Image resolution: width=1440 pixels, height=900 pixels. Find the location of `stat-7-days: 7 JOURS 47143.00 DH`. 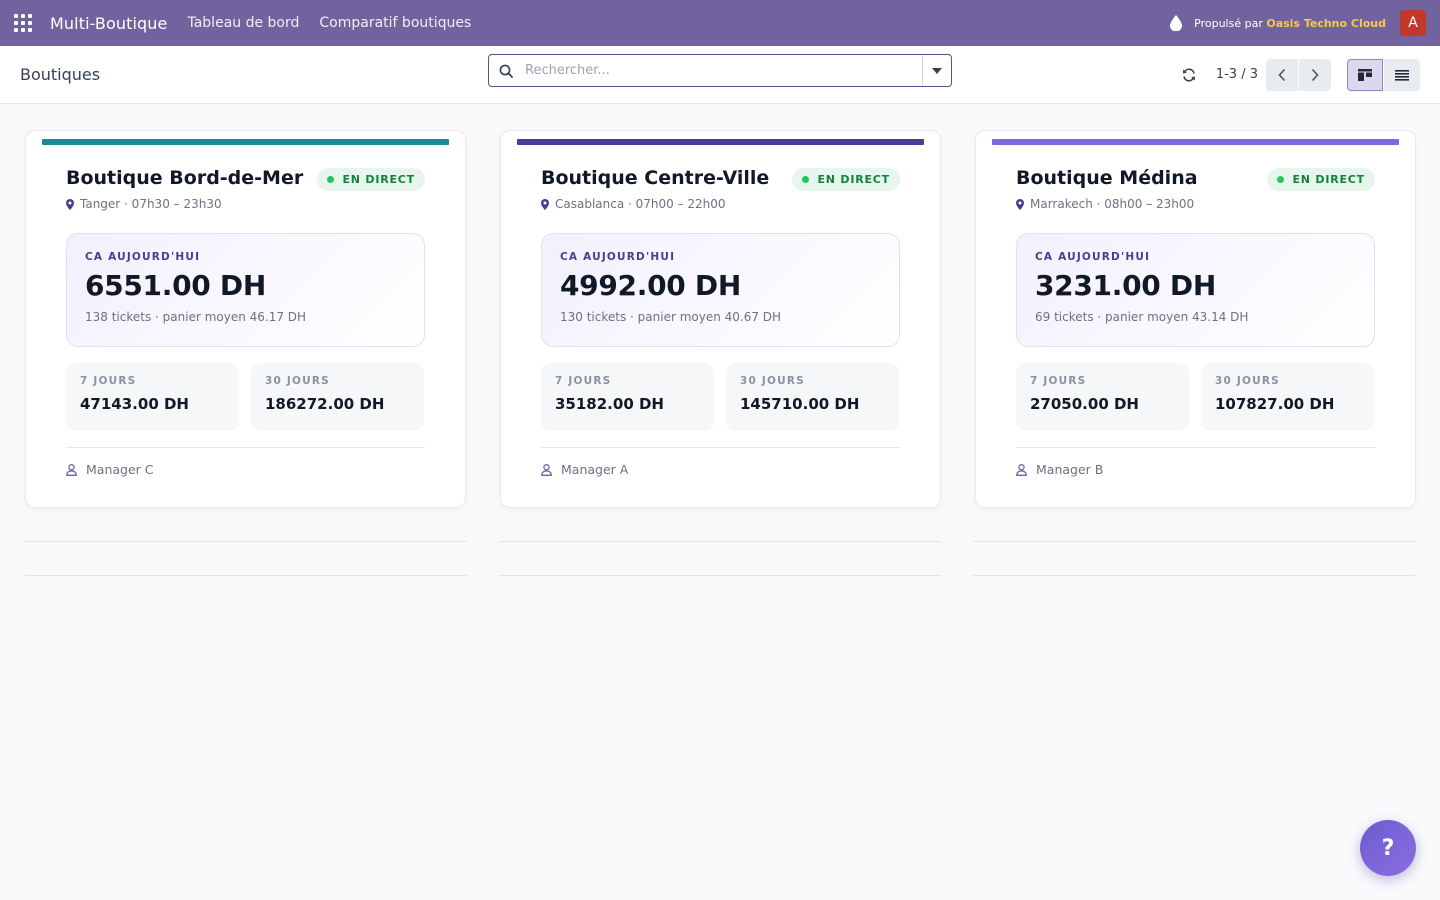

stat-7-days: 7 JOURS 47143.00 DH is located at coordinates (152, 397).